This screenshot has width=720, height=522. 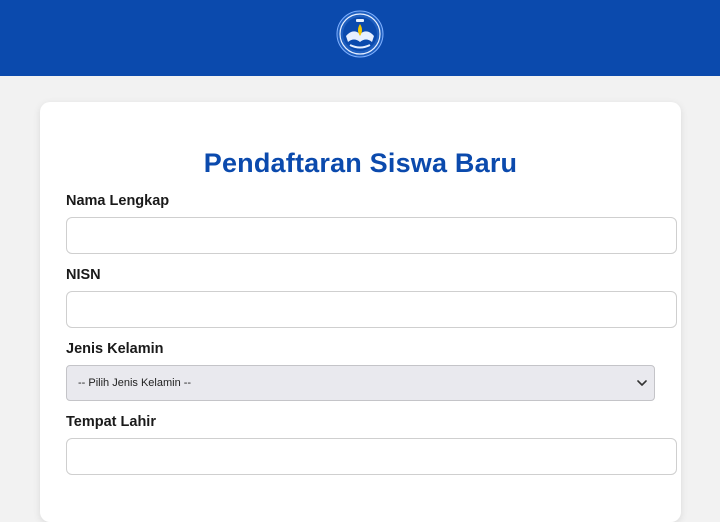 What do you see at coordinates (118, 201) in the screenshot?
I see `label-nama-lengkap: Nama Lengkap` at bounding box center [118, 201].